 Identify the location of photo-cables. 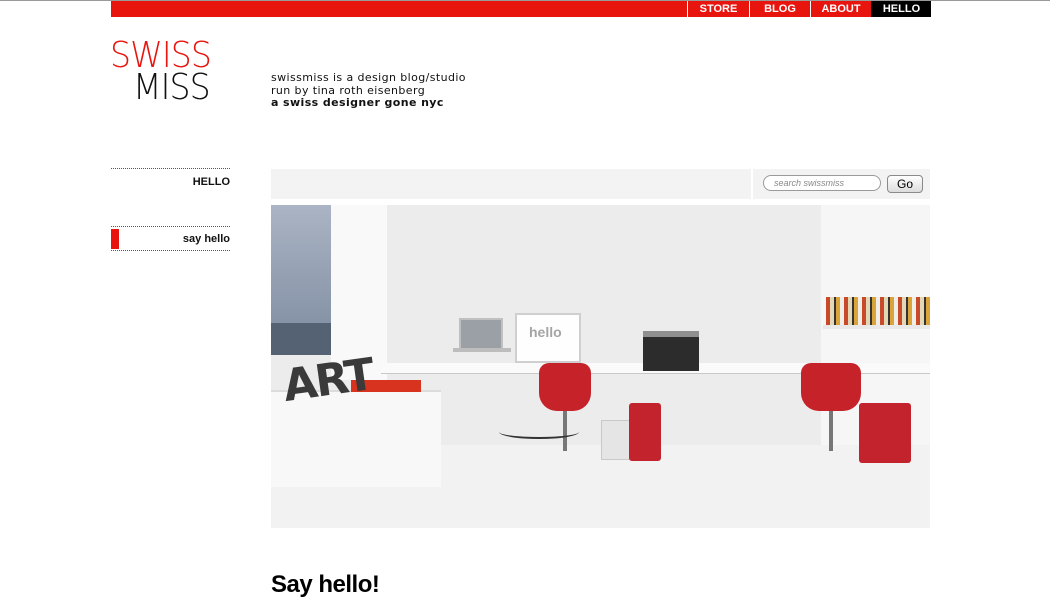
(539, 432).